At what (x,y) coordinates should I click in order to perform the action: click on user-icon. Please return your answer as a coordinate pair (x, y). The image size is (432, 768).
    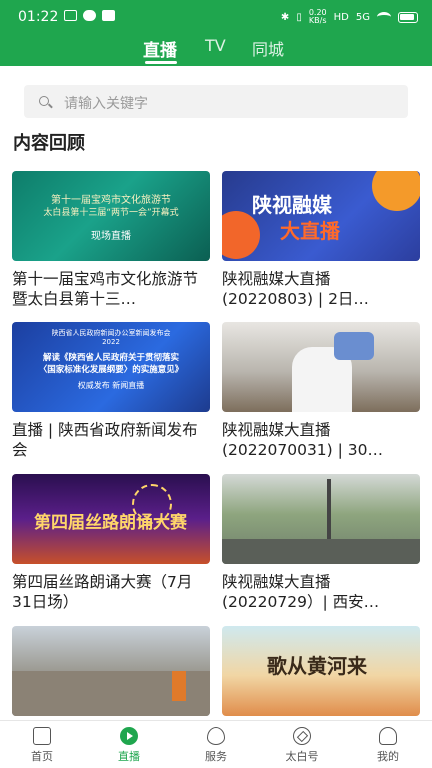
    Looking at the image, I should click on (388, 736).